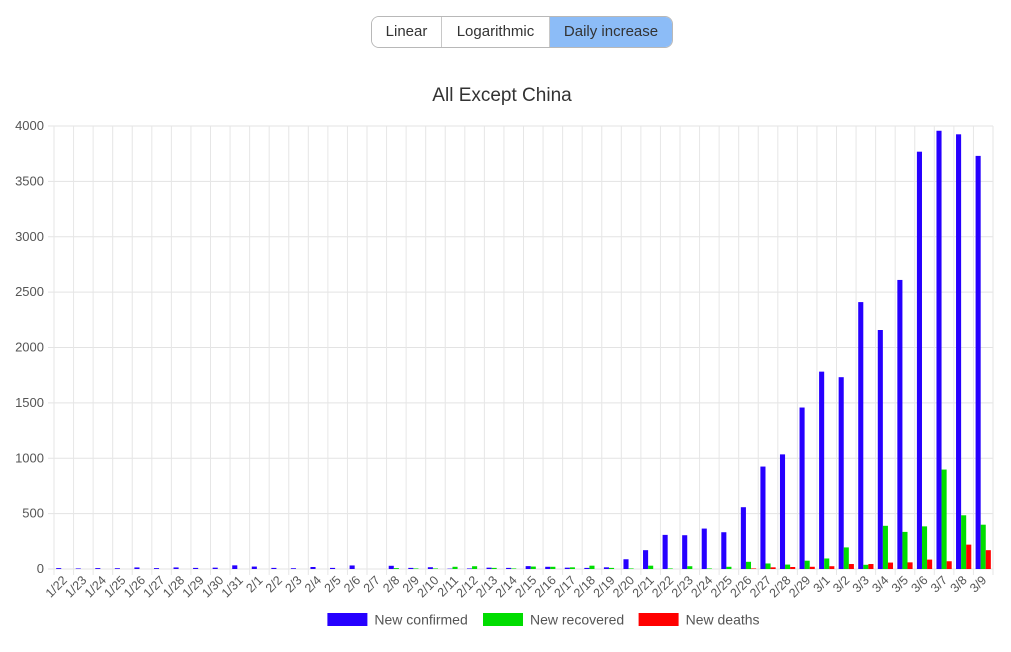  What do you see at coordinates (939, 584) in the screenshot?
I see `x-tick-label: 3/7` at bounding box center [939, 584].